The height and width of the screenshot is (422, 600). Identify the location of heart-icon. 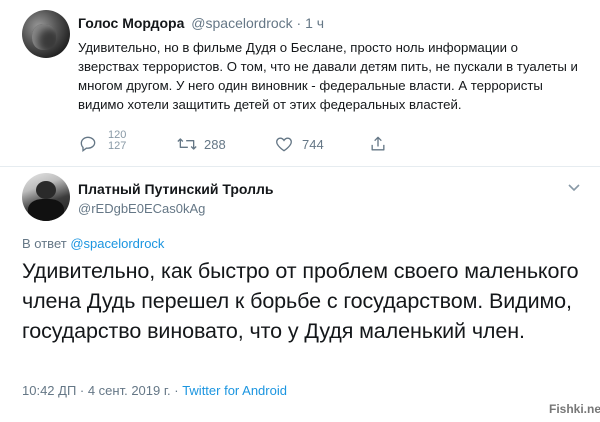
(284, 144).